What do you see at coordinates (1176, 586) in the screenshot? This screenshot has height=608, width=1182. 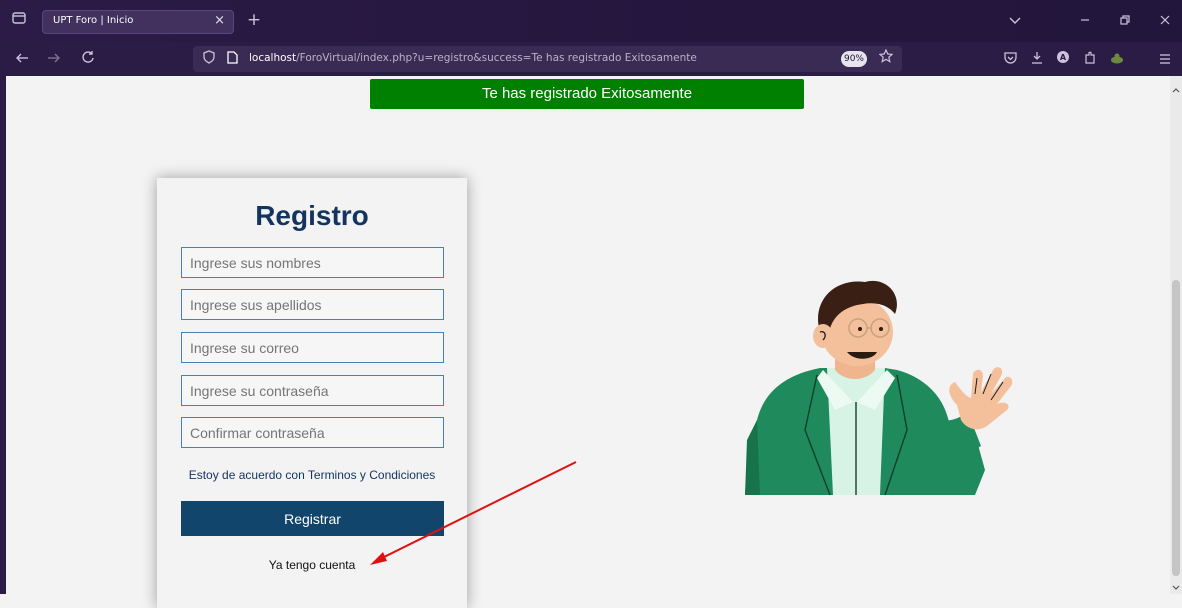 I see `scroll-down-icon` at bounding box center [1176, 586].